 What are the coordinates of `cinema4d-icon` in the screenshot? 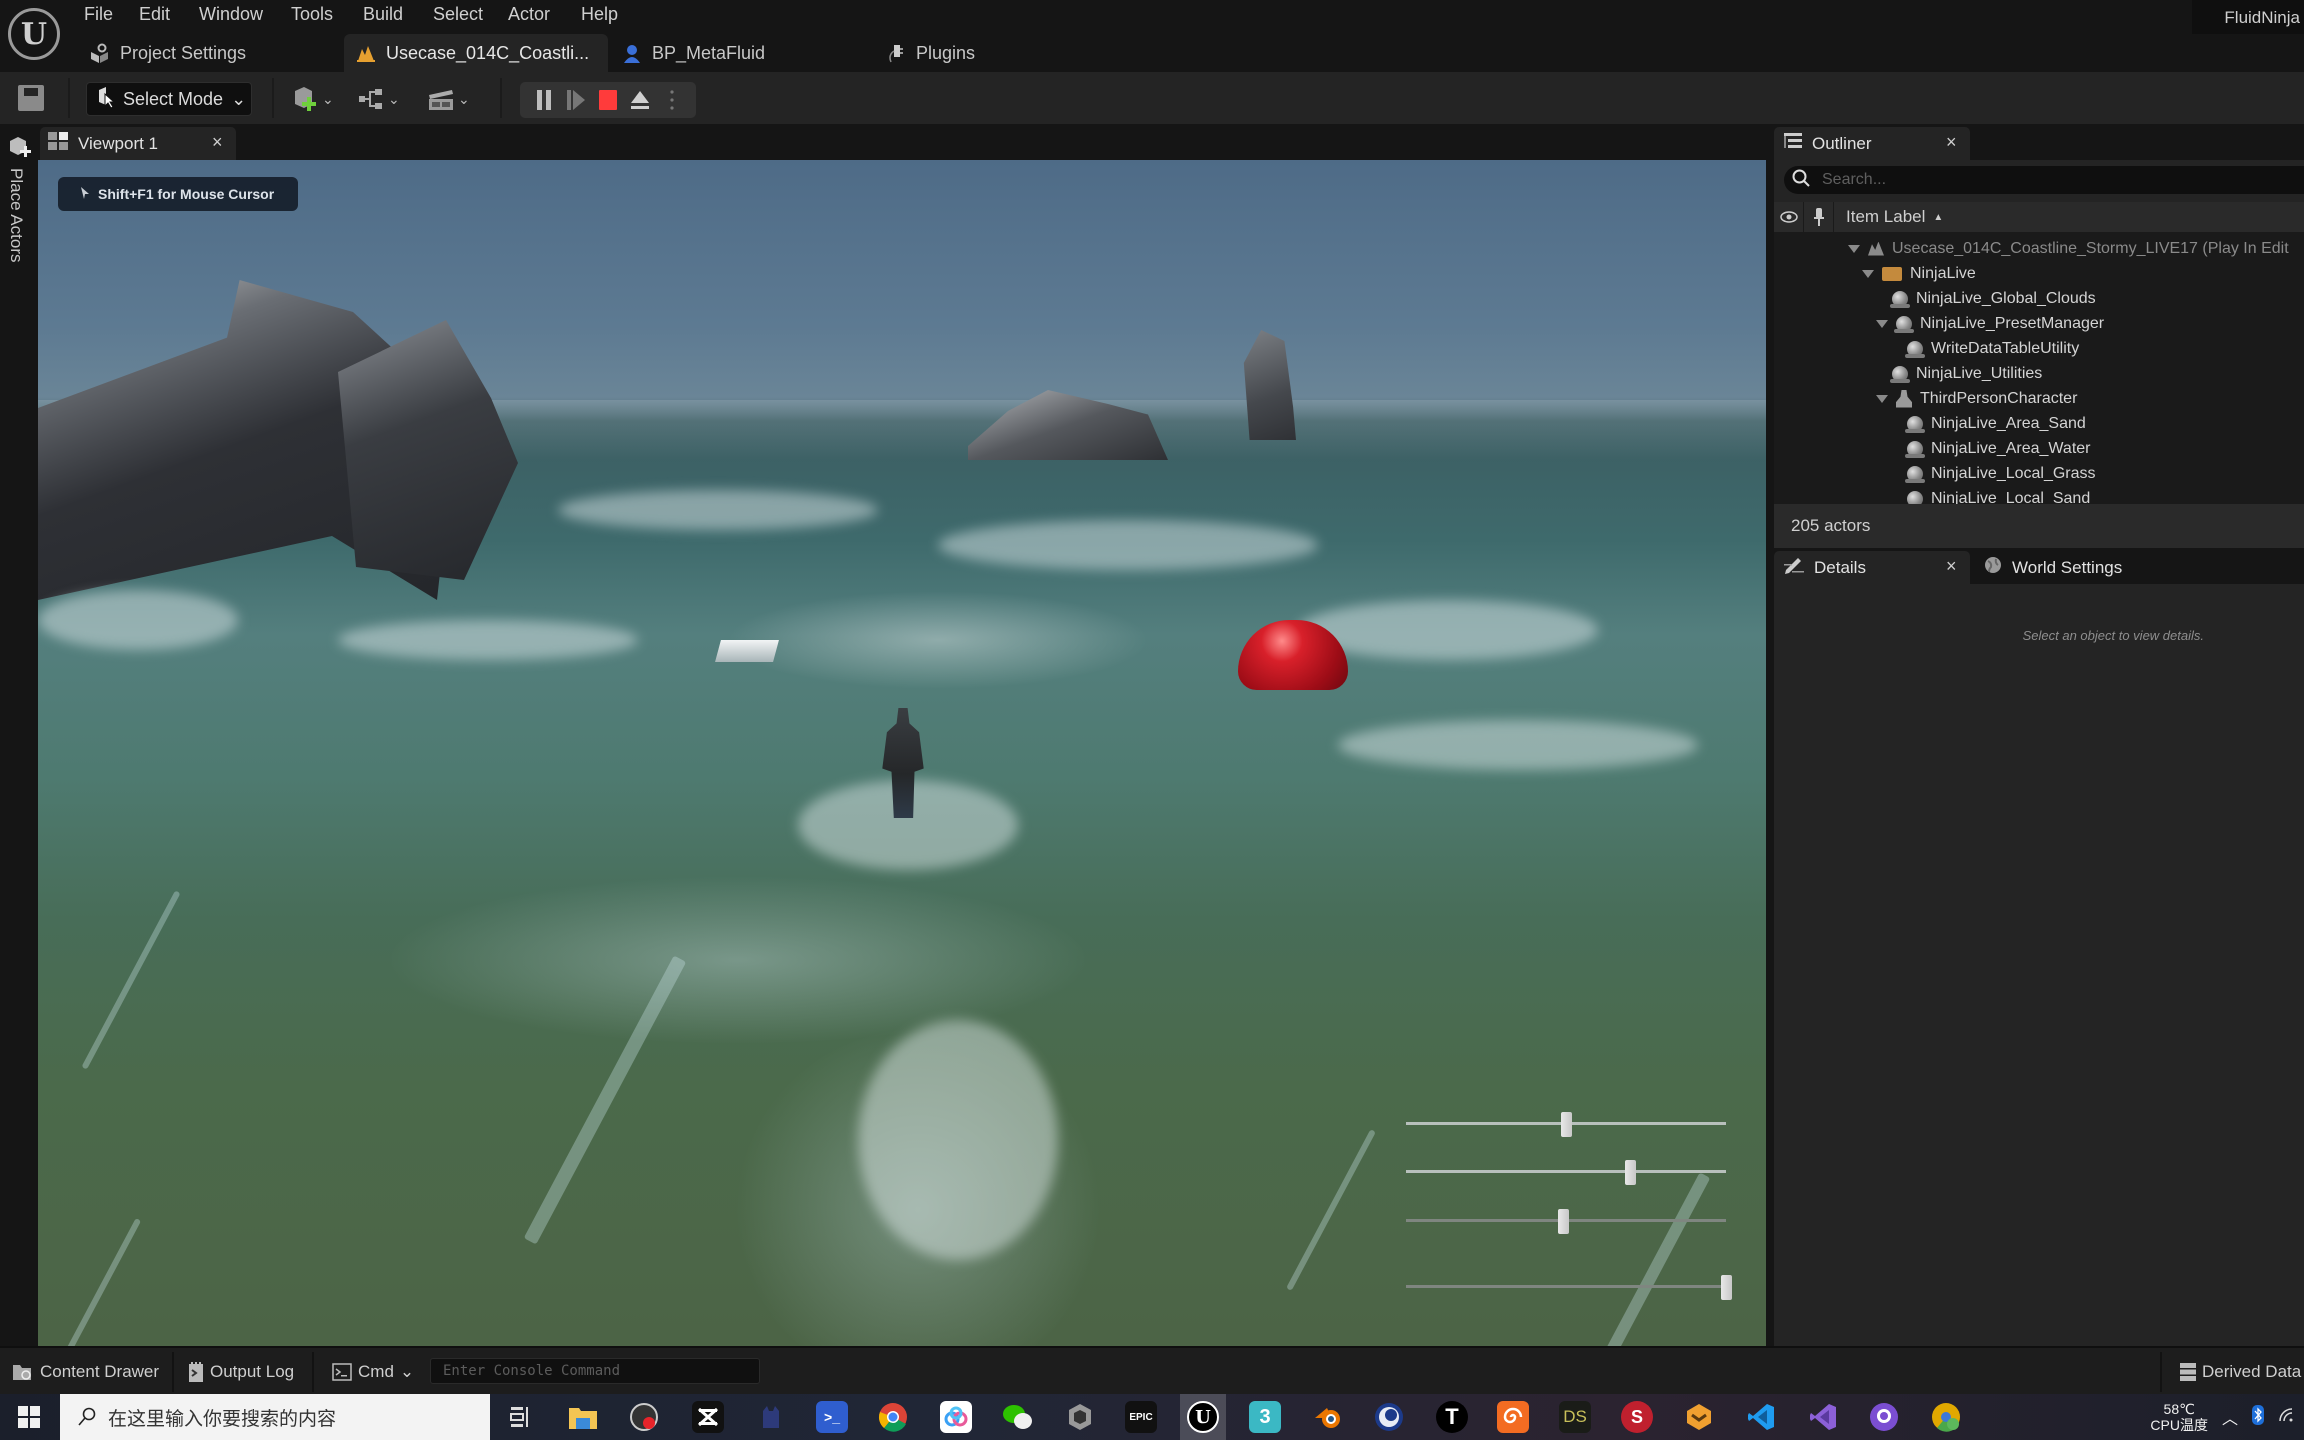 It's located at (1389, 1417).